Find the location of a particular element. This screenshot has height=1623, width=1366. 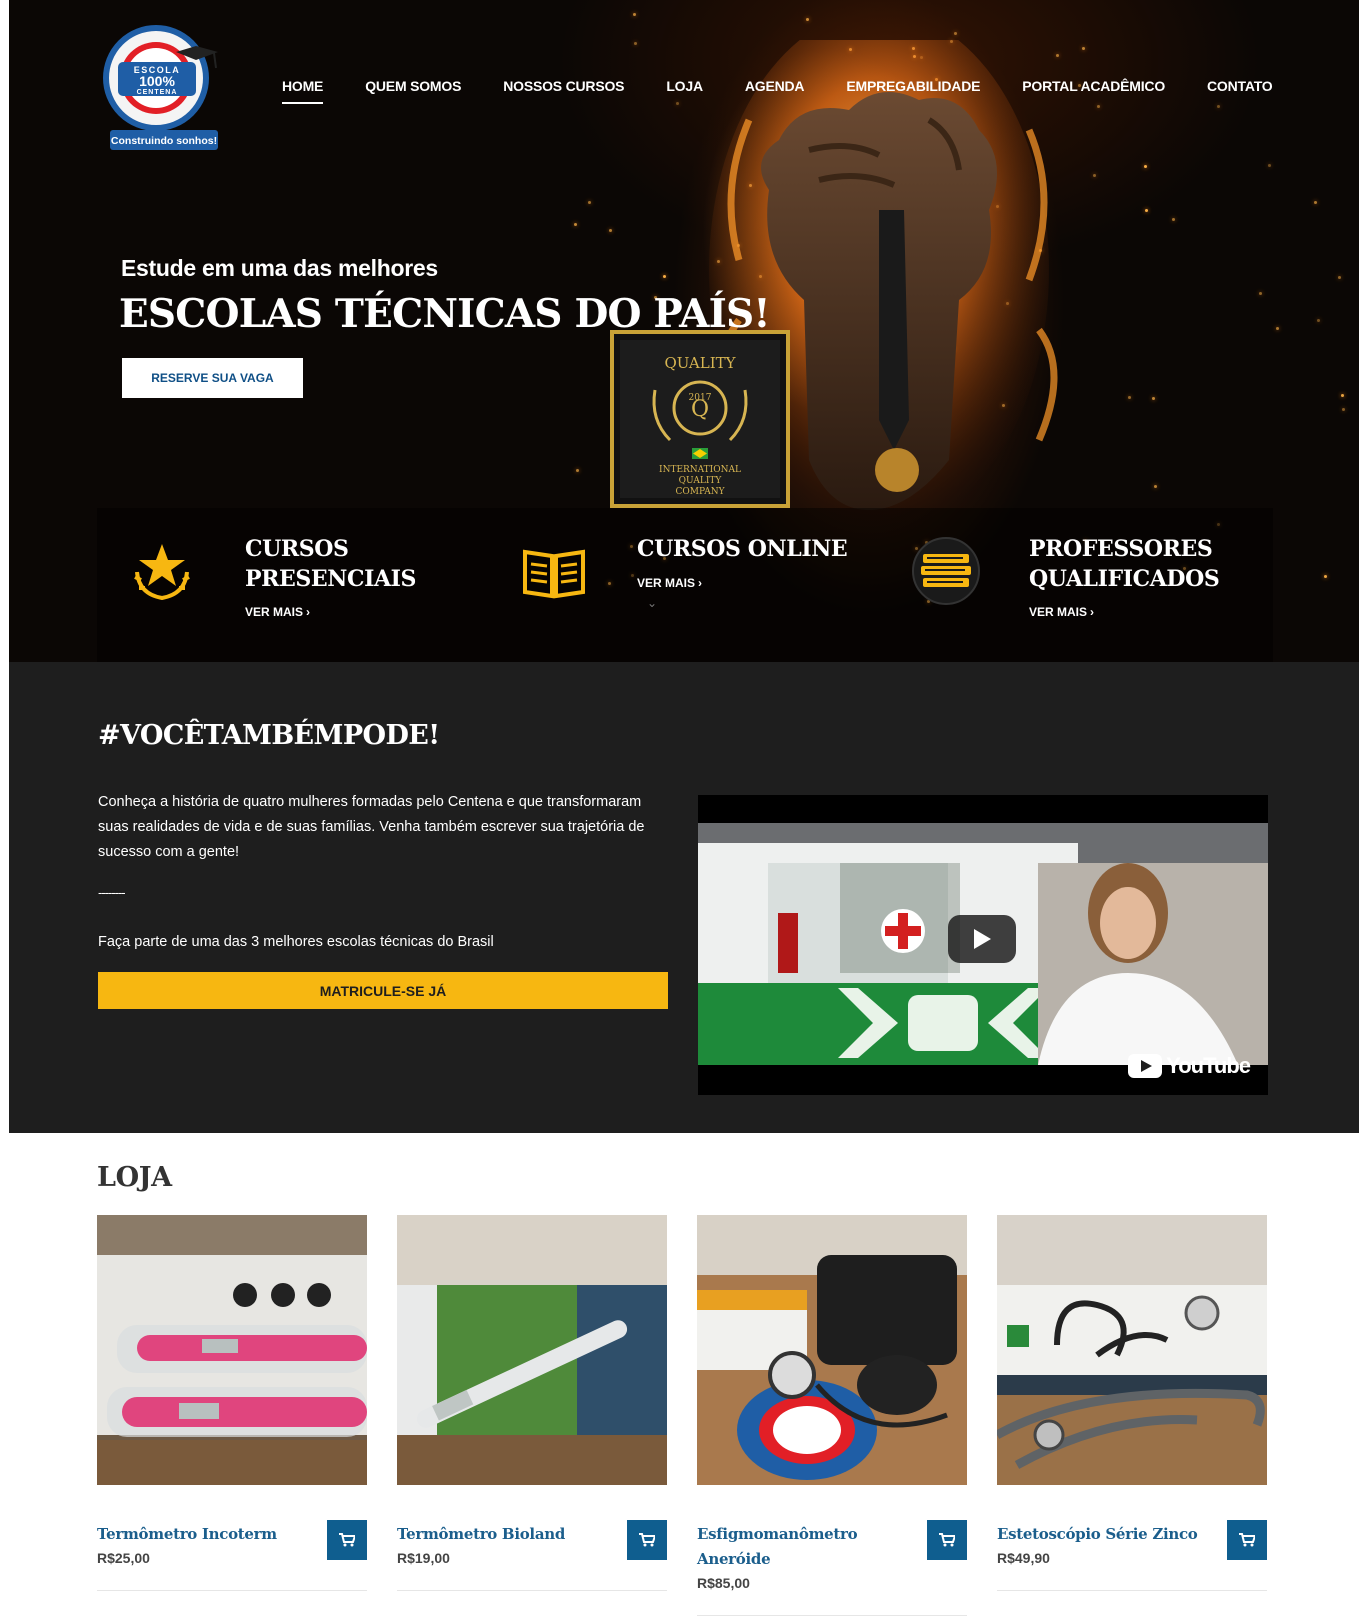

nav-item-agenda: AGENDA is located at coordinates (775, 91).